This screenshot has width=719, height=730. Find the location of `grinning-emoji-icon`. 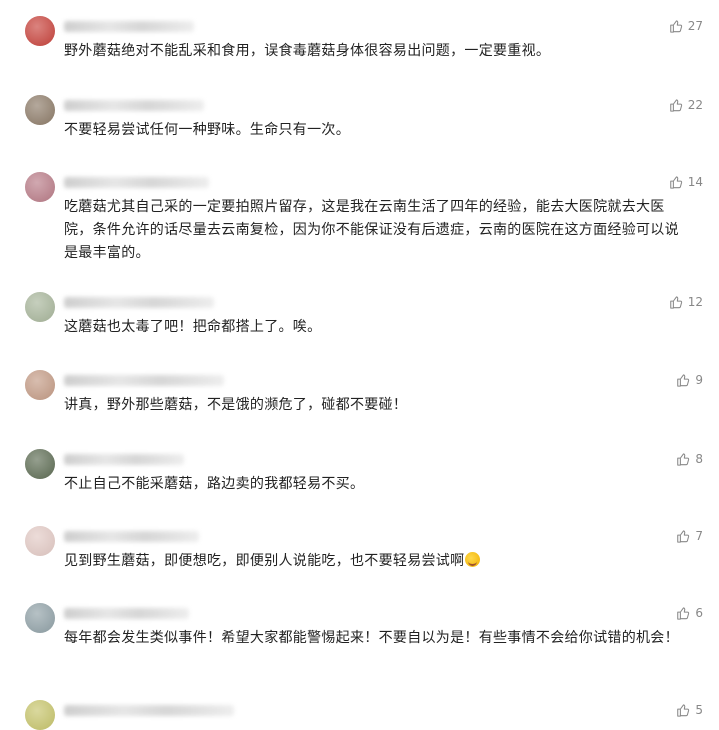

grinning-emoji-icon is located at coordinates (473, 559).